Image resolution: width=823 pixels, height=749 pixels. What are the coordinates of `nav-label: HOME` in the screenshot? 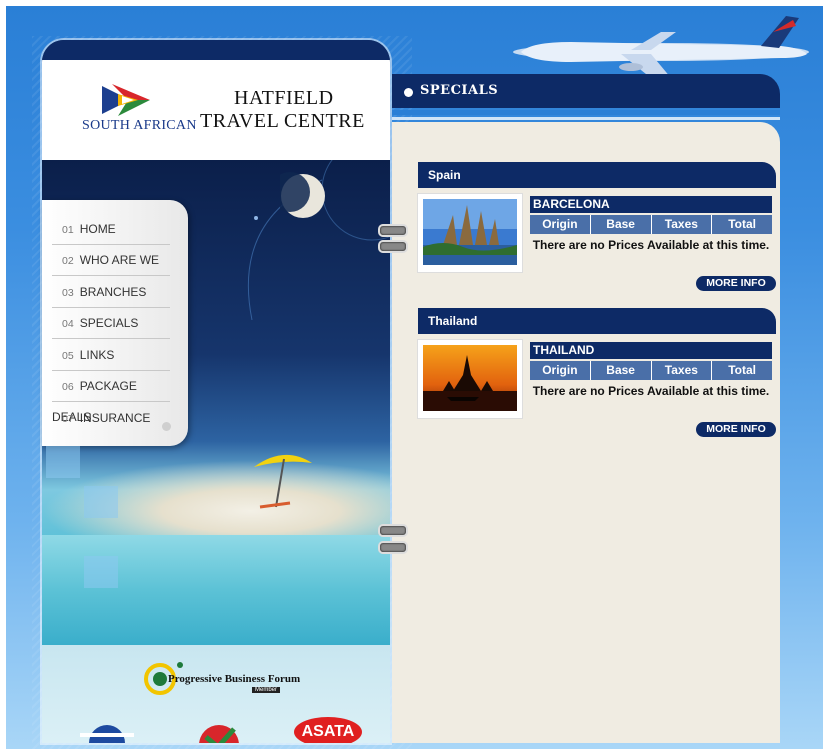 It's located at (97, 229).